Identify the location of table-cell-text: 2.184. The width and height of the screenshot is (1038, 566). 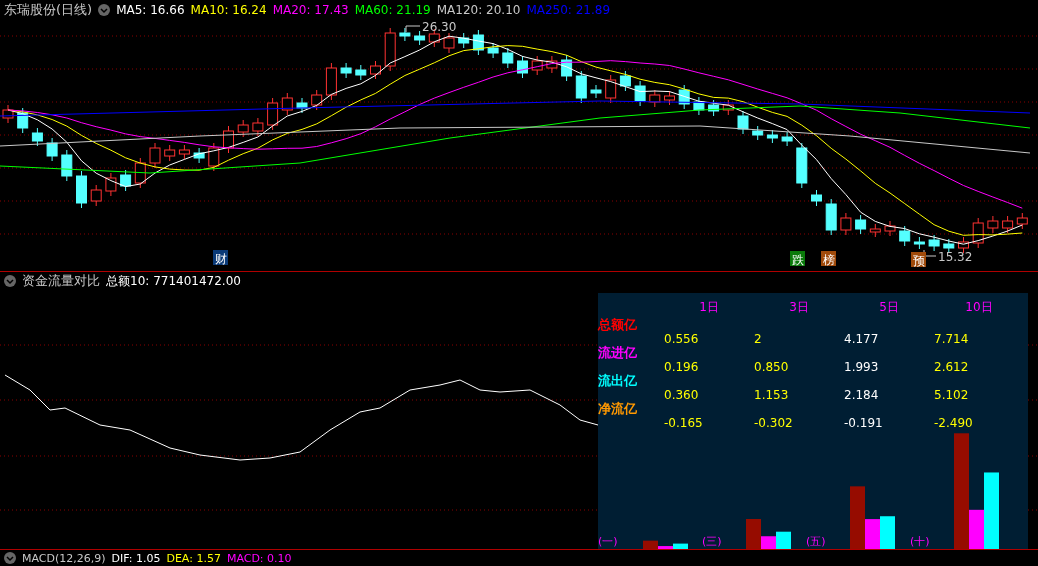
(862, 394).